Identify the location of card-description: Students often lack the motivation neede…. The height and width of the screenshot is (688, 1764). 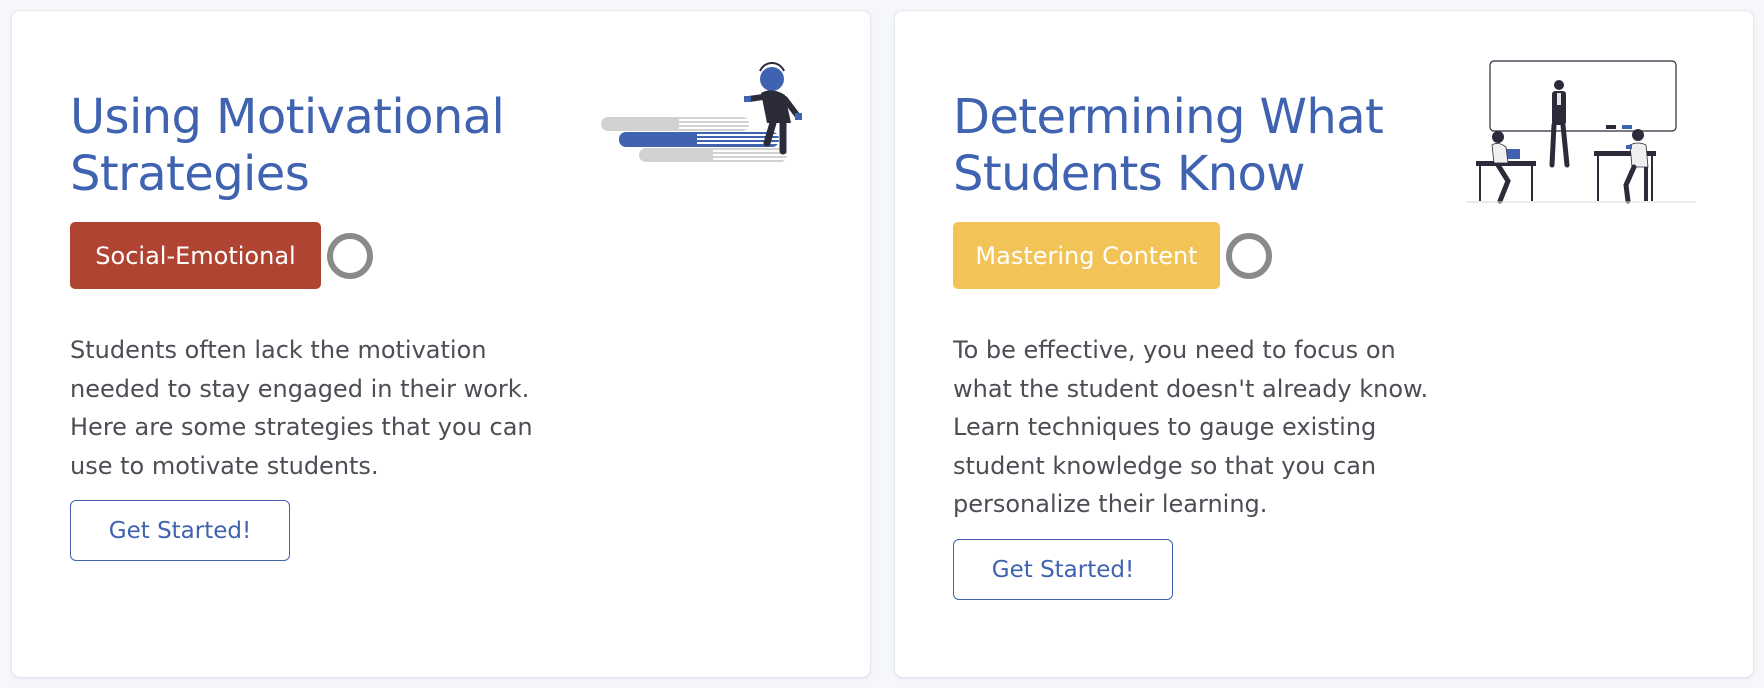
(301, 408).